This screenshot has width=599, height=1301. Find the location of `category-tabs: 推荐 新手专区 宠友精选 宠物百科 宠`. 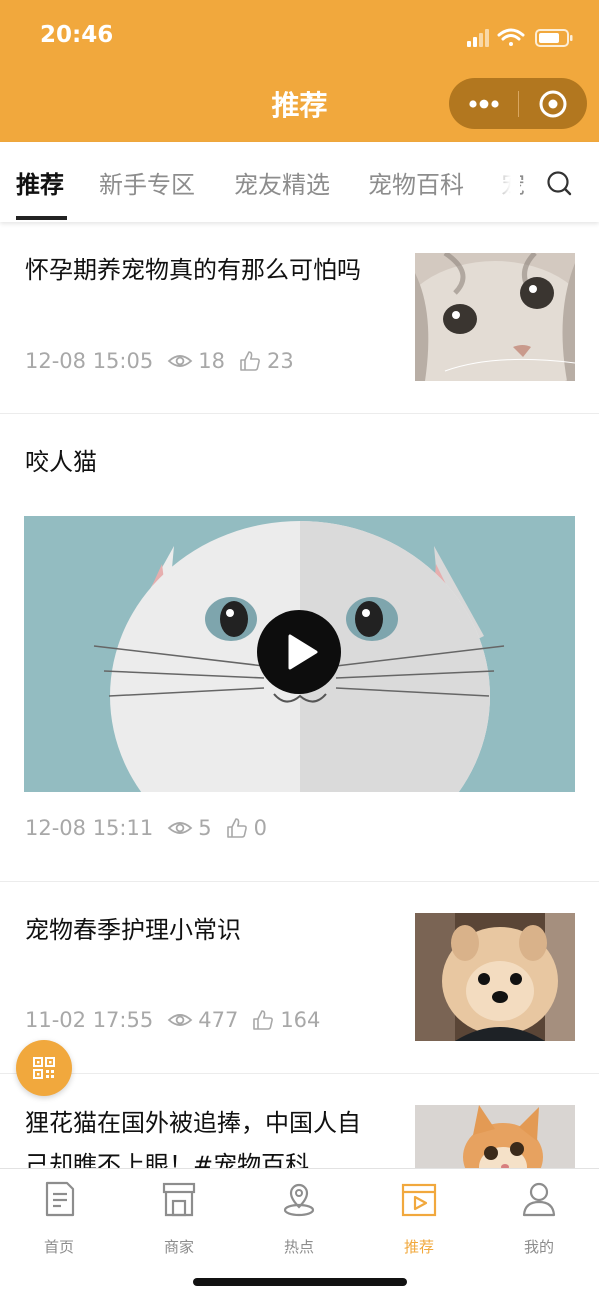

category-tabs: 推荐 新手专区 宠友精选 宠物百科 宠 is located at coordinates (299, 182).